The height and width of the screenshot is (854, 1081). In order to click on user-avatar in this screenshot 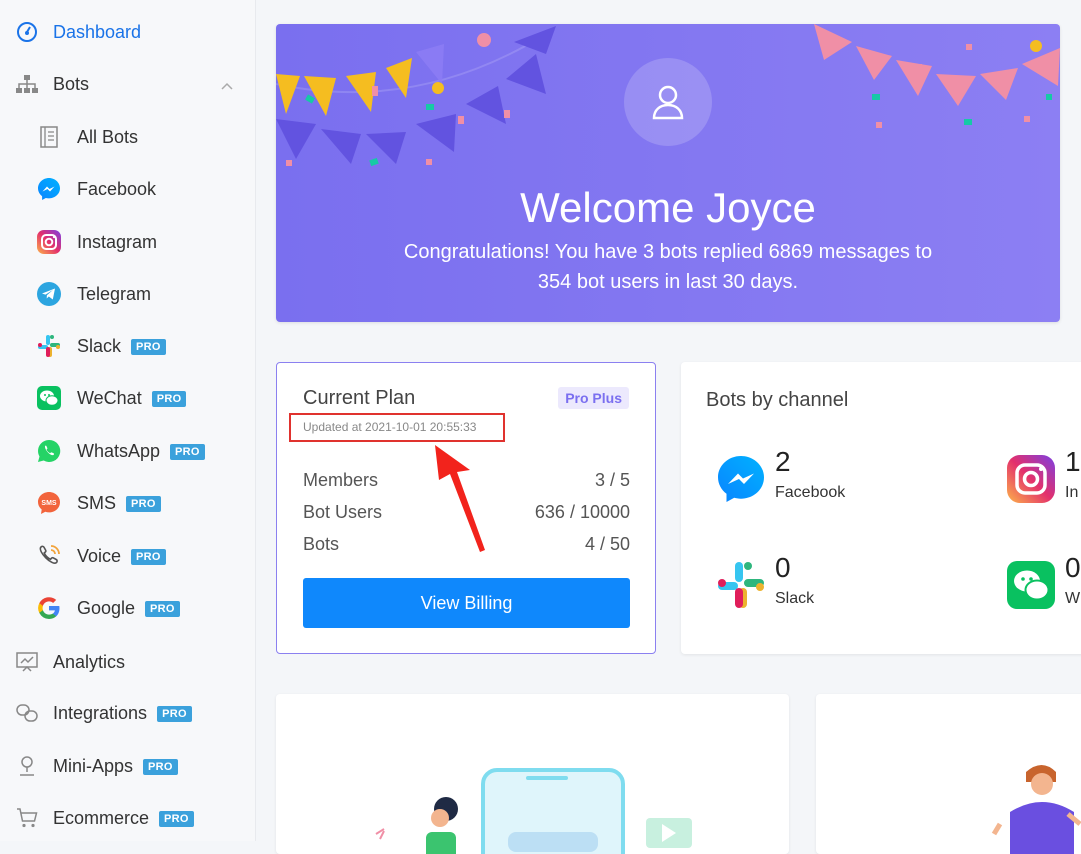, I will do `click(668, 102)`.